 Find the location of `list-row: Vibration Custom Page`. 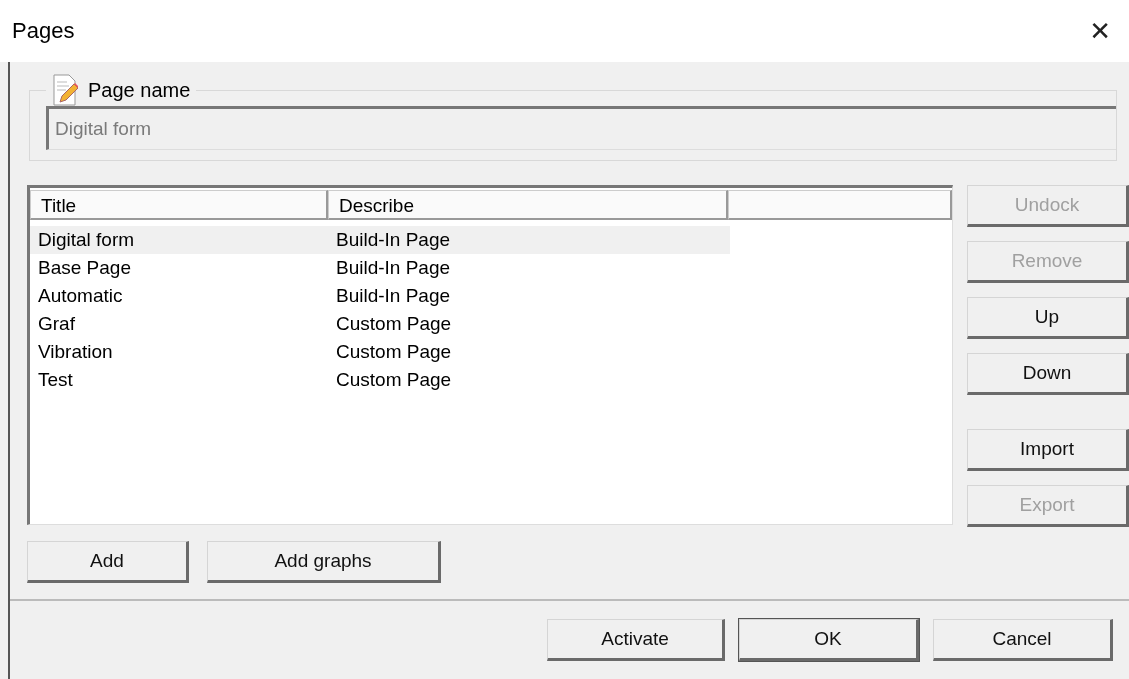

list-row: Vibration Custom Page is located at coordinates (380, 352).